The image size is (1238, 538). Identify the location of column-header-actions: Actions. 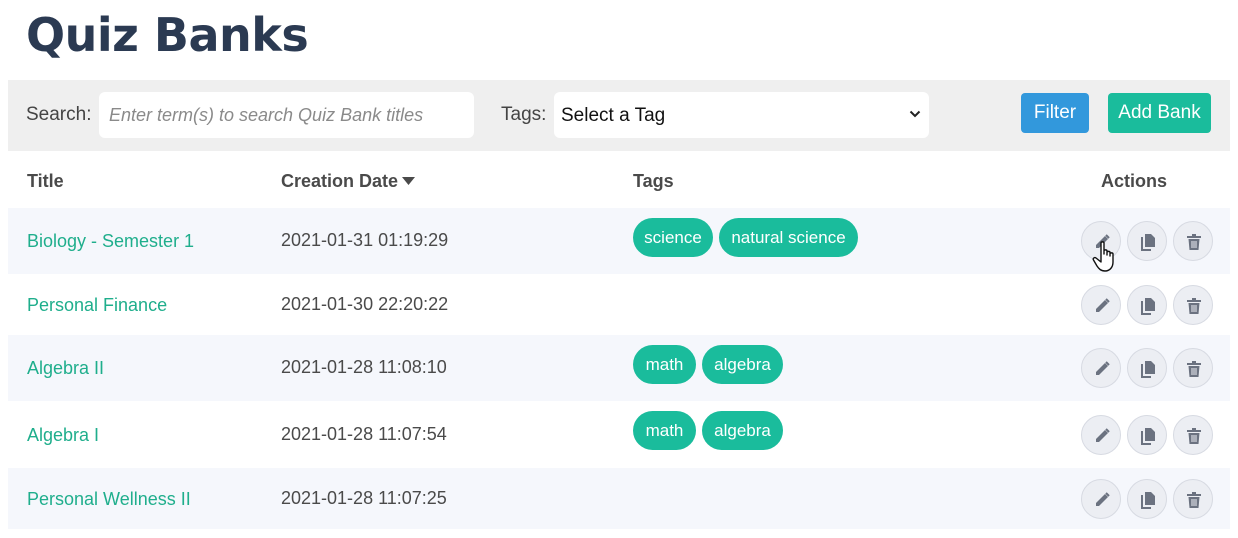
(1134, 181).